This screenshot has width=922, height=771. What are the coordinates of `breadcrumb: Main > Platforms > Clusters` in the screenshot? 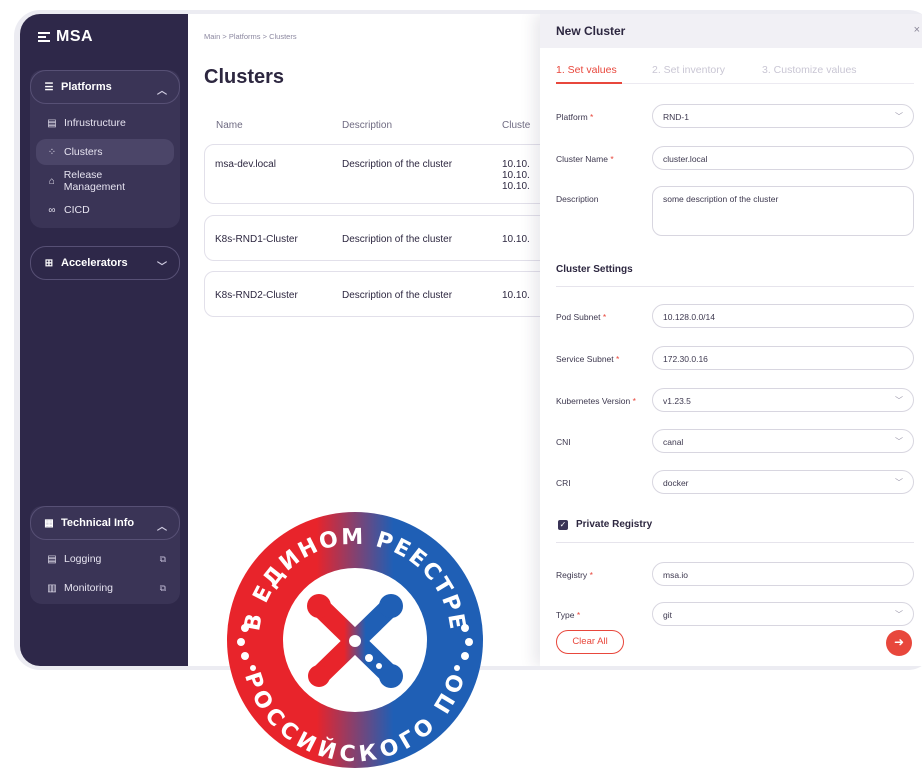 It's located at (250, 36).